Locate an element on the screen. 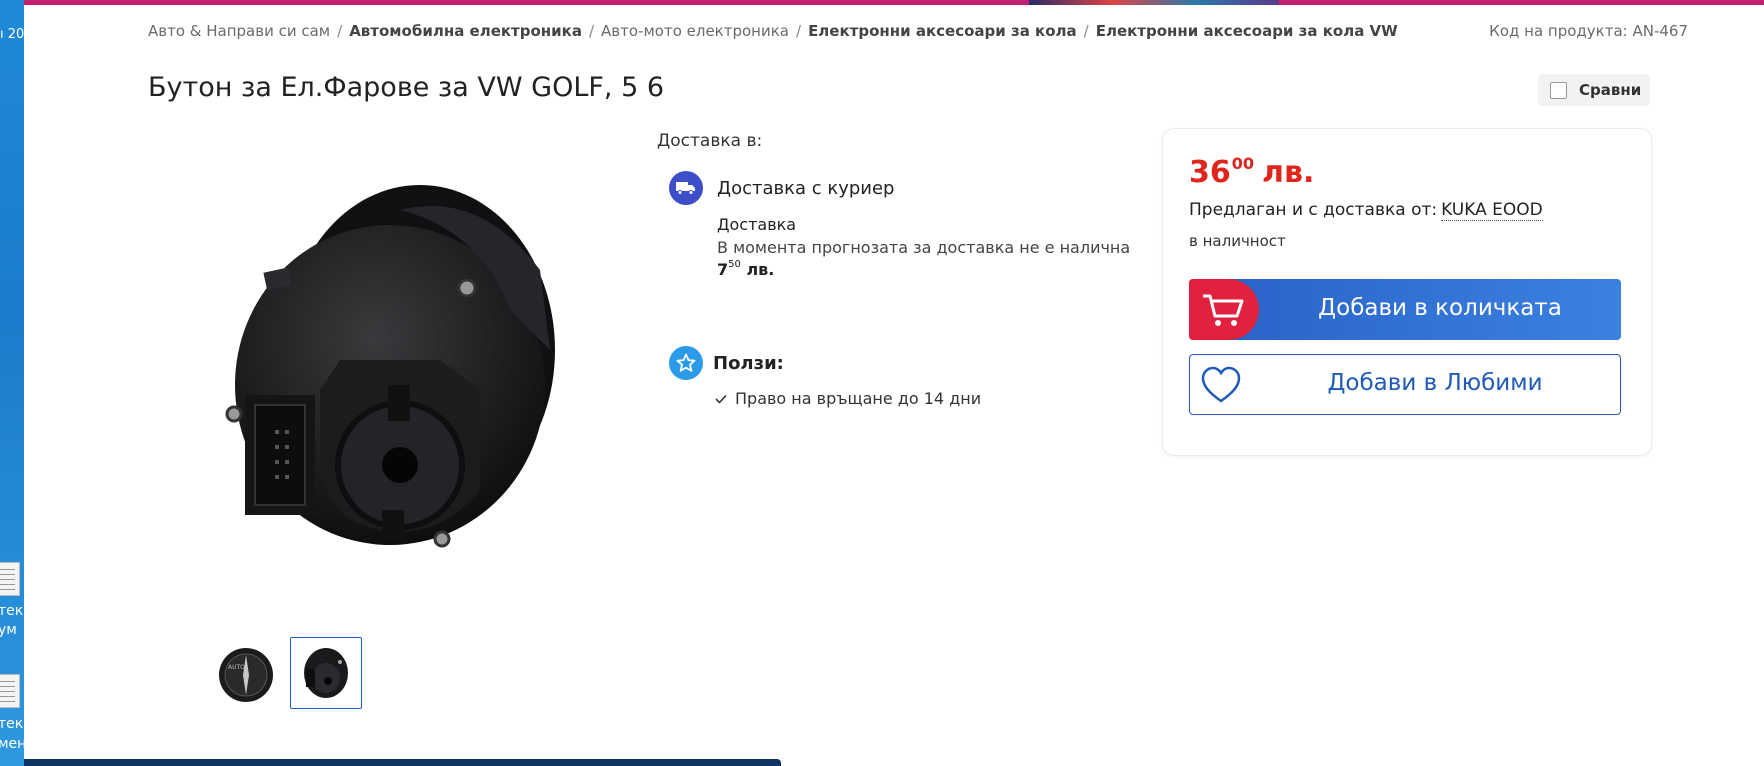 This screenshot has width=1764, height=766. delivery-price: 750 лв. is located at coordinates (746, 268).